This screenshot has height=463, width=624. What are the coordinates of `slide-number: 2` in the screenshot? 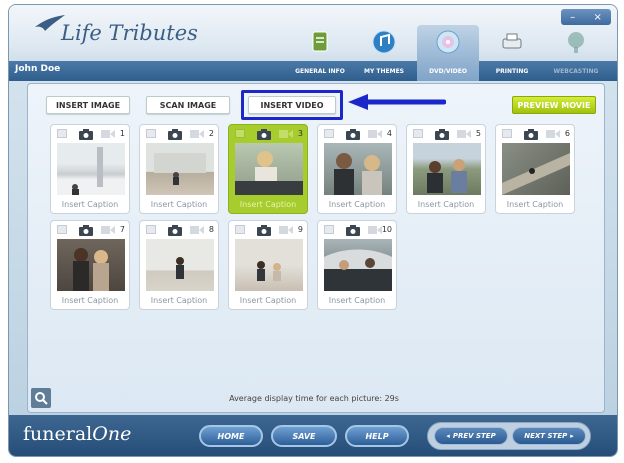 It's located at (211, 133).